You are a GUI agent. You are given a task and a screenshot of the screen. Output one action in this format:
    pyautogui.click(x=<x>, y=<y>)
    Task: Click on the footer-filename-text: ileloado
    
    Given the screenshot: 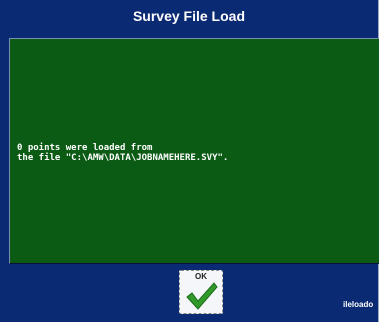 What is the action you would take?
    pyautogui.click(x=358, y=304)
    